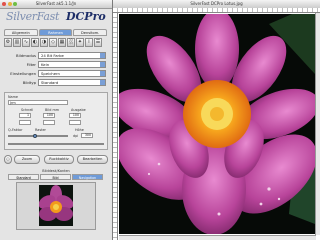 This screenshot has width=320, height=240. What do you see at coordinates (27, 159) in the screenshot?
I see `zoom-button: Zoom` at bounding box center [27, 159].